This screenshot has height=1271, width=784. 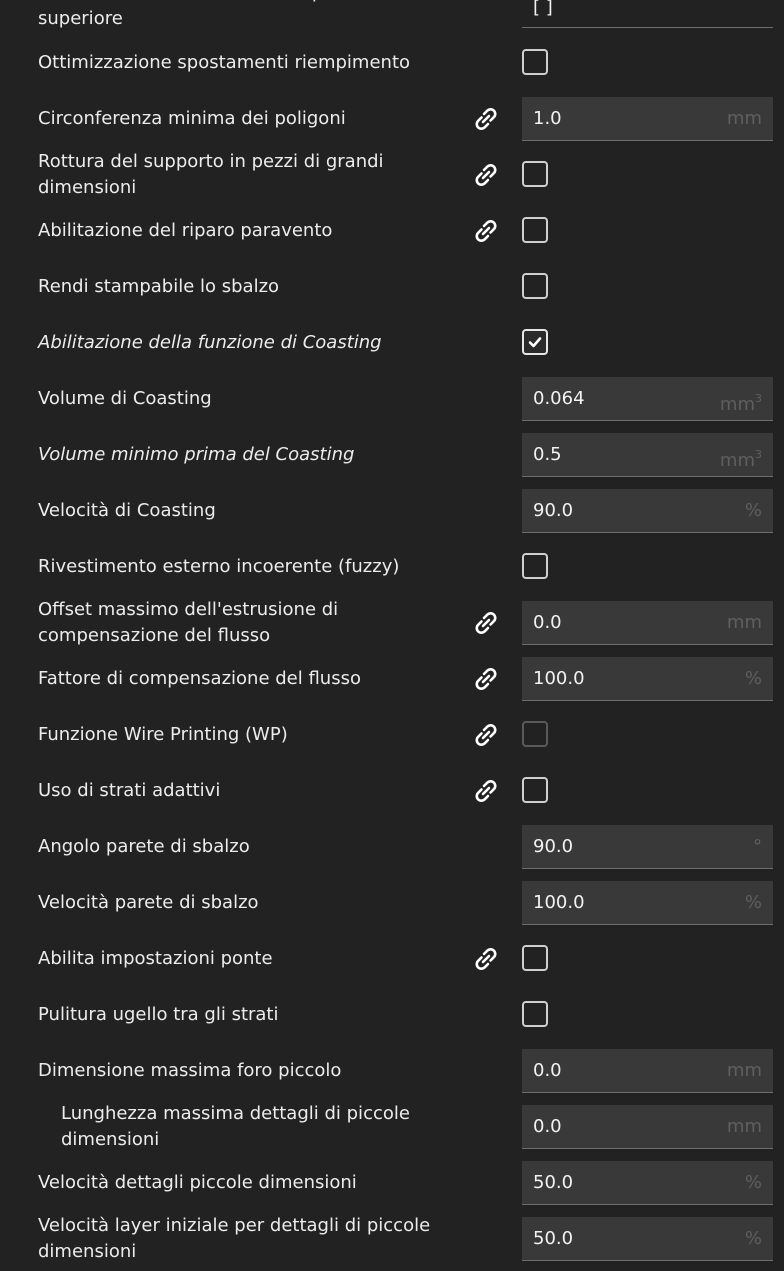 I want to click on minimum-volume-before-coasting-field: 0.5 mm3, so click(x=647, y=455).